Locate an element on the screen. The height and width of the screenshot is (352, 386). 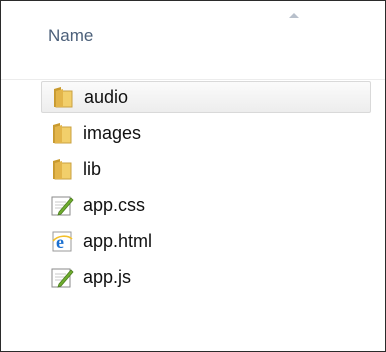
file-name: lib is located at coordinates (92, 168).